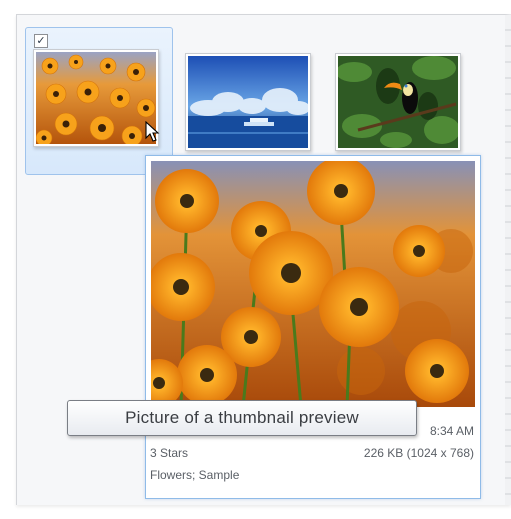 The height and width of the screenshot is (519, 511). I want to click on toucan-thumbnail, so click(398, 102).